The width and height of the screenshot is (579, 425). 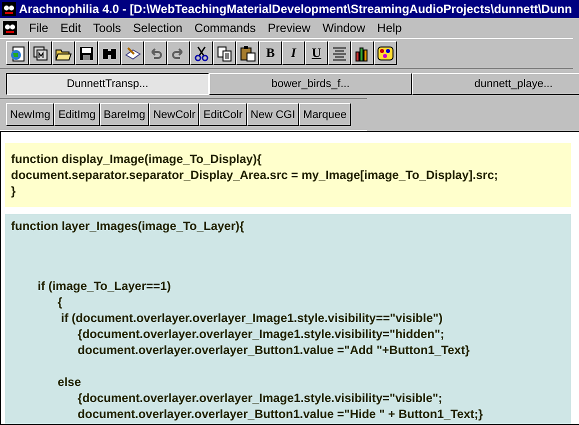 I want to click on code-line: function layer_Images(image_To_Layer){, so click(x=128, y=226).